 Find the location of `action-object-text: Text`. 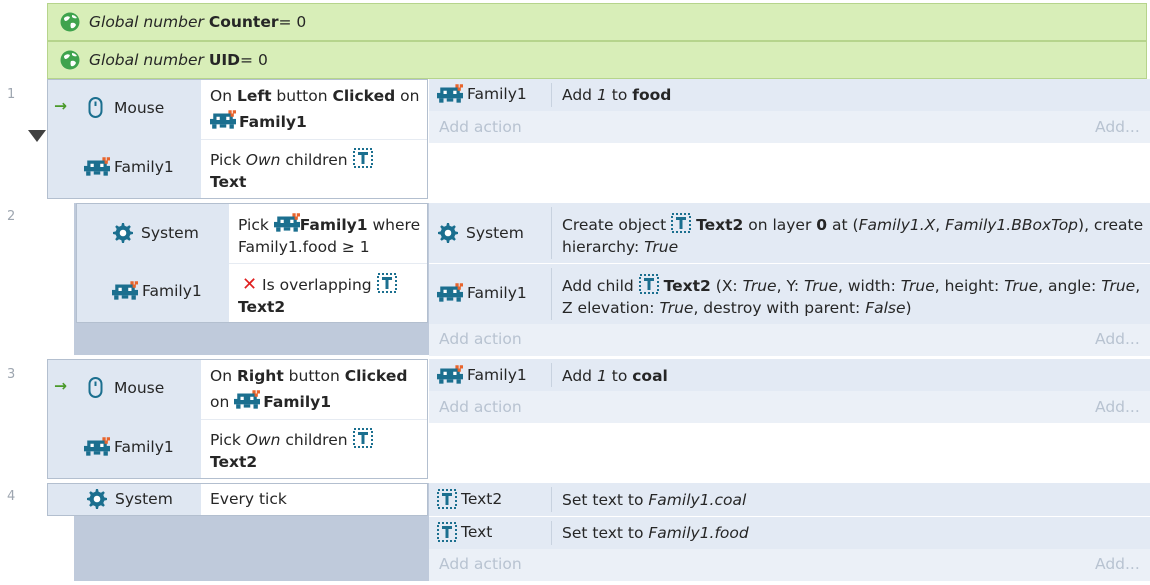

action-object-text: Text is located at coordinates (464, 532).